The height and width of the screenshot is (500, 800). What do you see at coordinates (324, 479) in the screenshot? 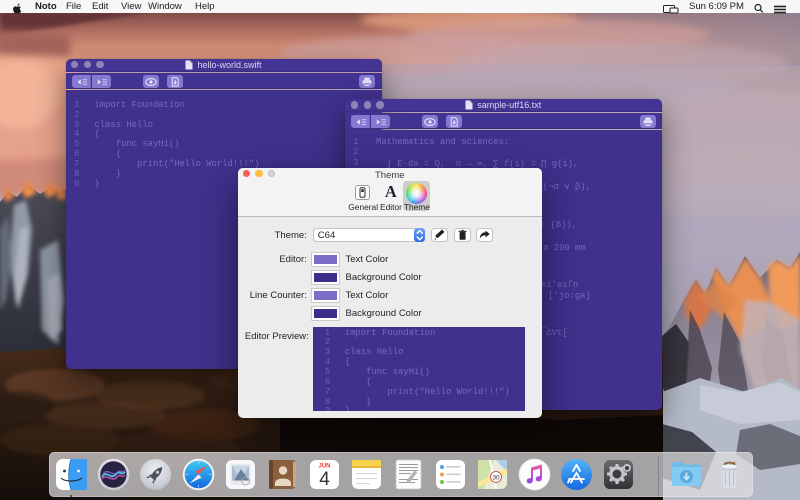
I see `svg-text: 4` at bounding box center [324, 479].